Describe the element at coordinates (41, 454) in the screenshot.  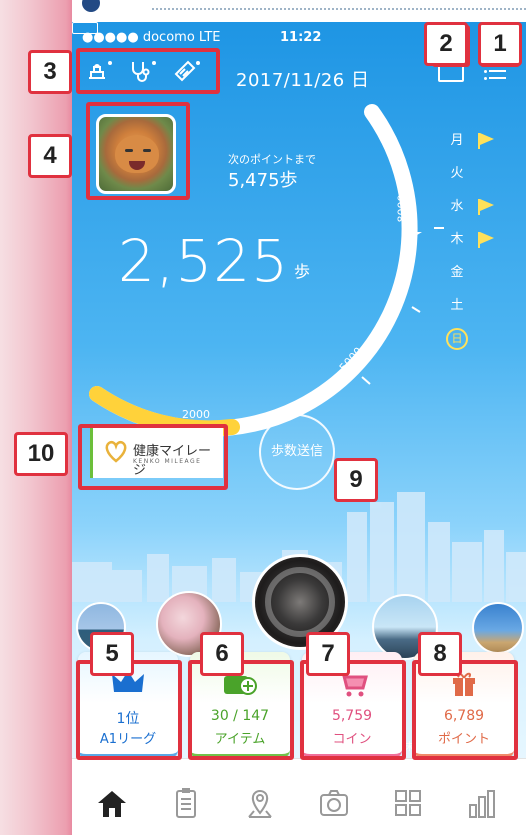
I see `marker-10: 10` at that location.